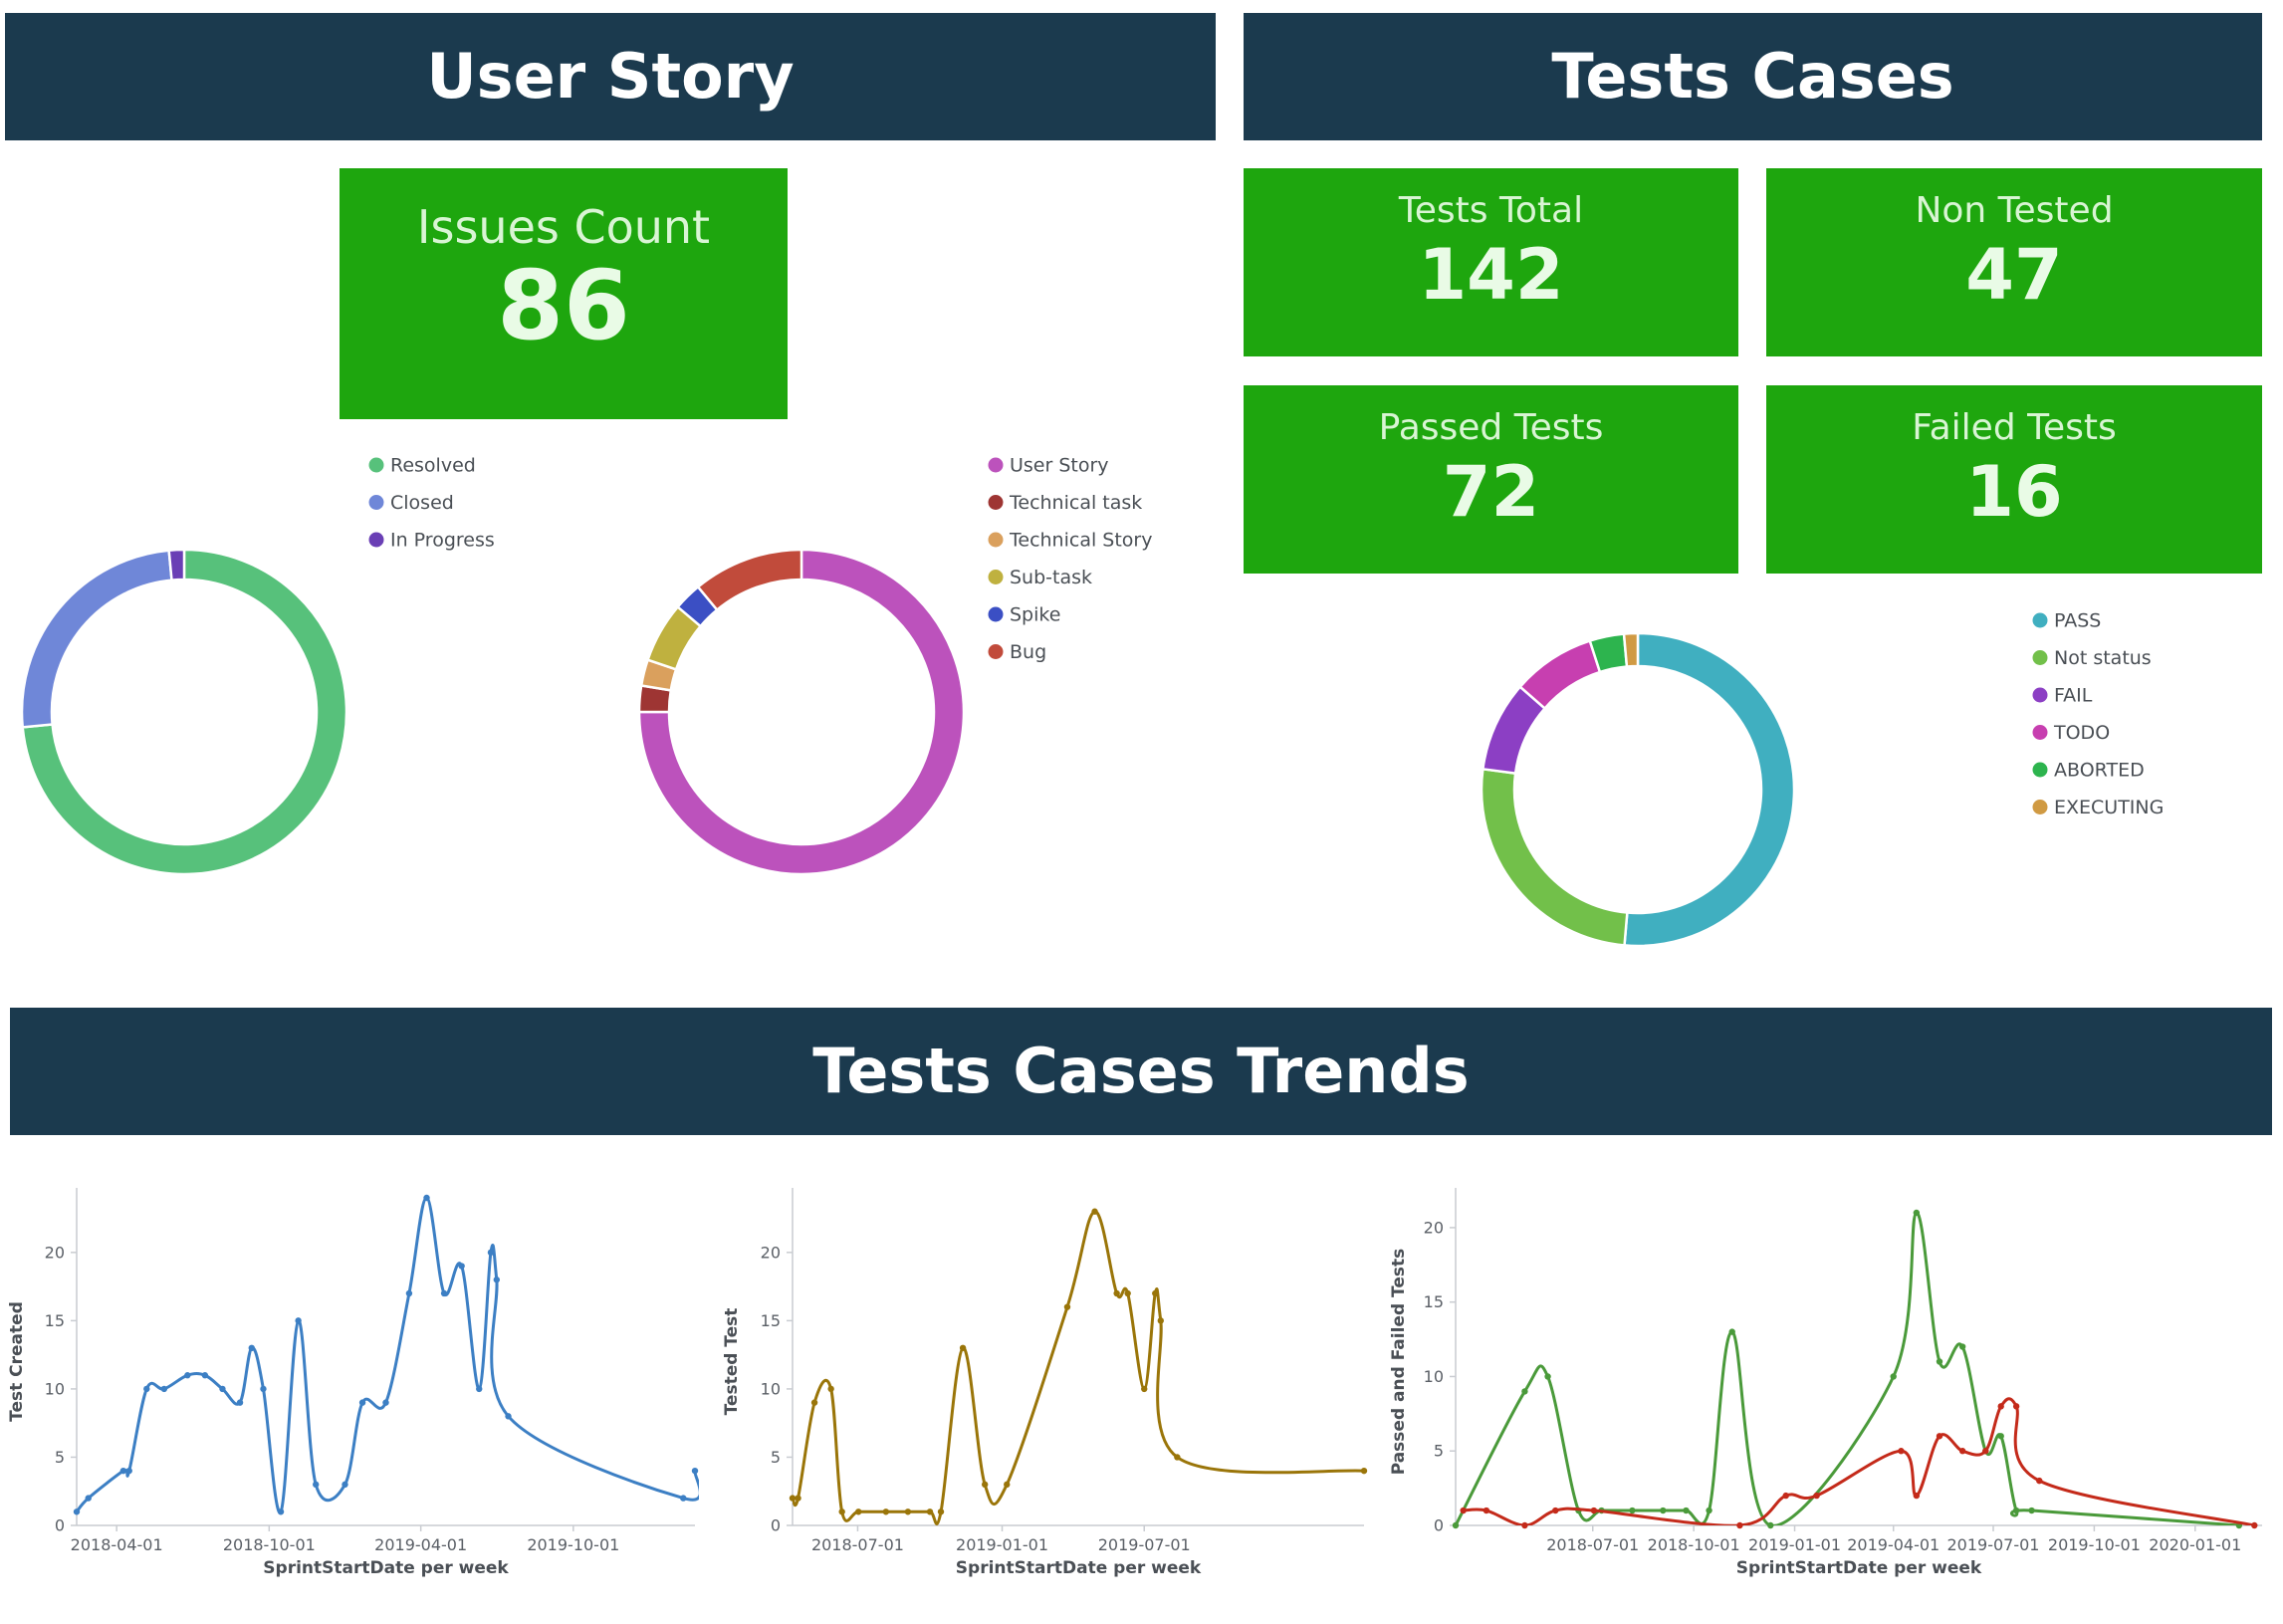 The height and width of the screenshot is (1624, 2283). Describe the element at coordinates (2077, 621) in the screenshot. I see `legend-label-pass: PASS` at that location.